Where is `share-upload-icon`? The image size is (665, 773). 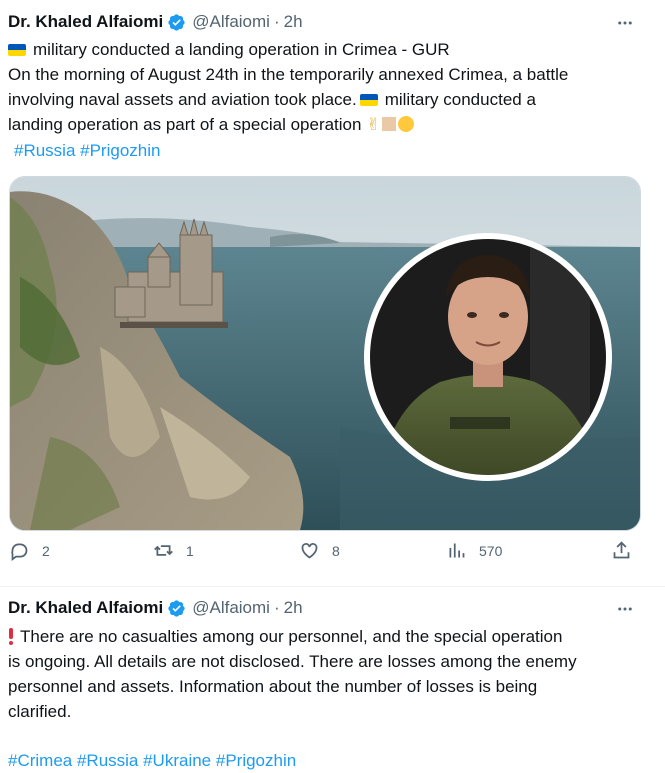 share-upload-icon is located at coordinates (621, 550).